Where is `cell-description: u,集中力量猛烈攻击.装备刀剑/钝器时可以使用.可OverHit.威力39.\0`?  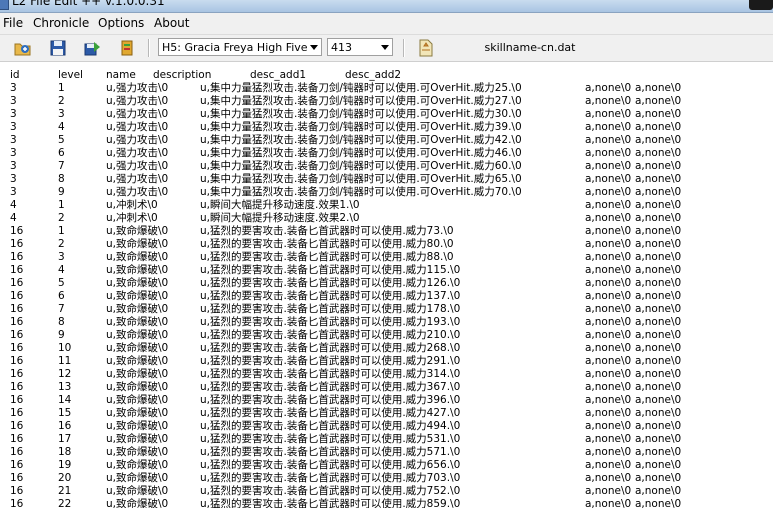 cell-description: u,集中力量猛烈攻击.装备刀剑/钝器时可以使用.可OverHit.威力39.\0 is located at coordinates (361, 127).